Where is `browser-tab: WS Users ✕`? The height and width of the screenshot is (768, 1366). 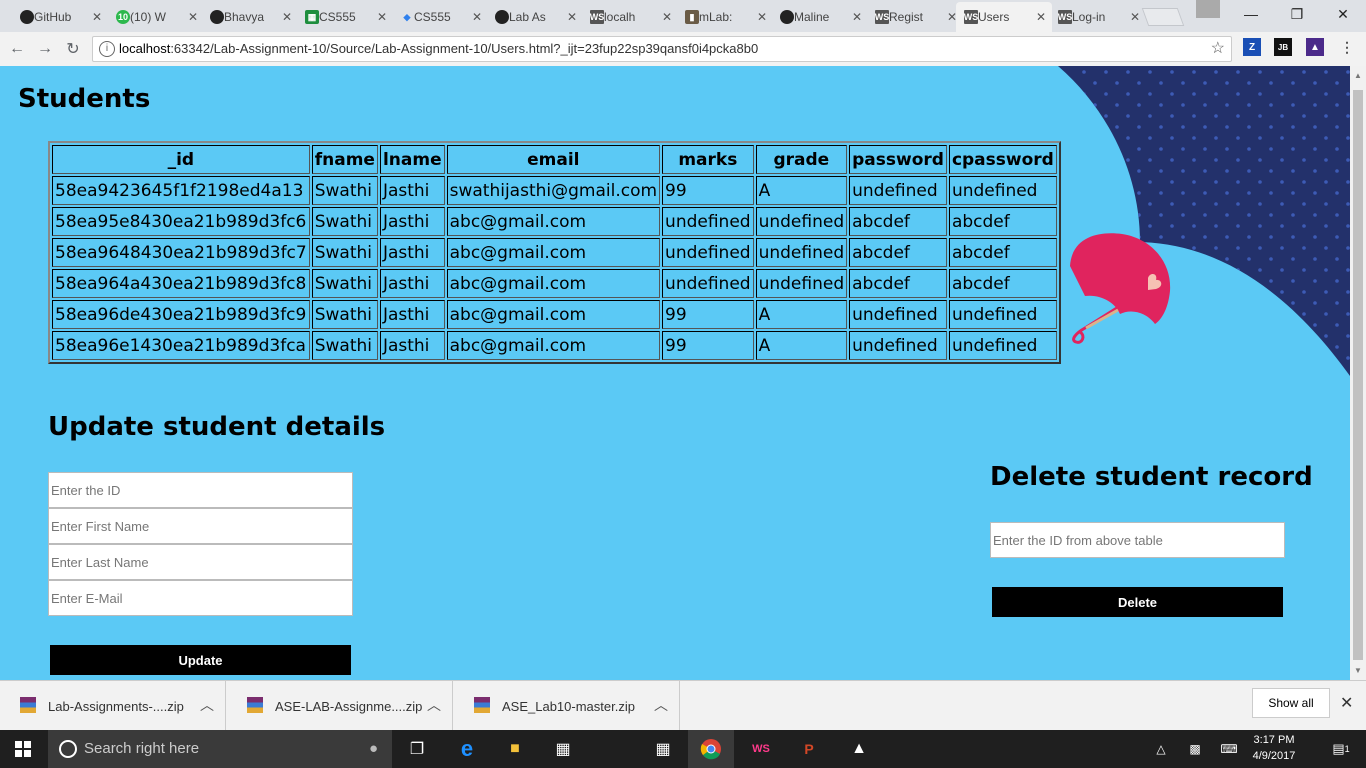 browser-tab: WS Users ✕ is located at coordinates (1004, 17).